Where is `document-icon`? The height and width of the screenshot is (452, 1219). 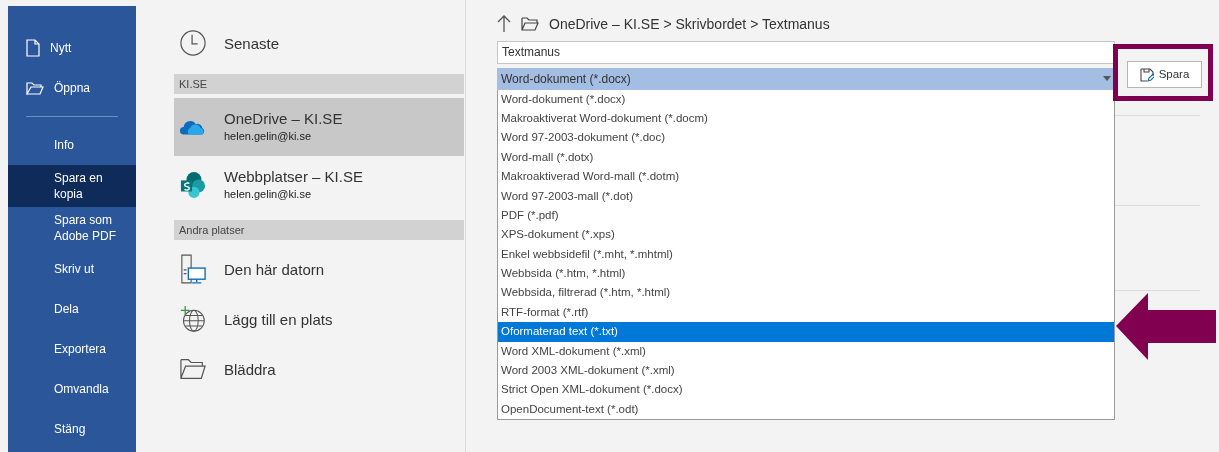 document-icon is located at coordinates (33, 48).